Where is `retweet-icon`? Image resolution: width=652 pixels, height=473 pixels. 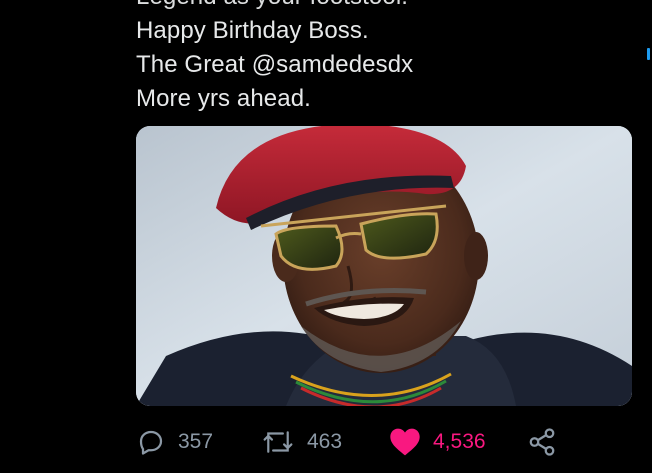 retweet-icon is located at coordinates (278, 442).